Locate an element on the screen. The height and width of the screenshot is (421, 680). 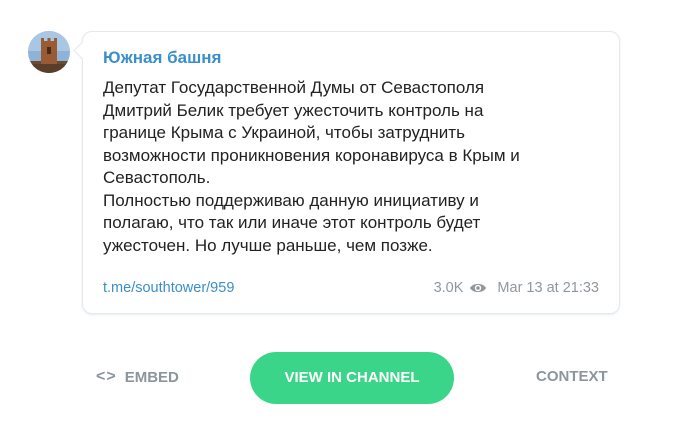
eye-icon is located at coordinates (478, 288).